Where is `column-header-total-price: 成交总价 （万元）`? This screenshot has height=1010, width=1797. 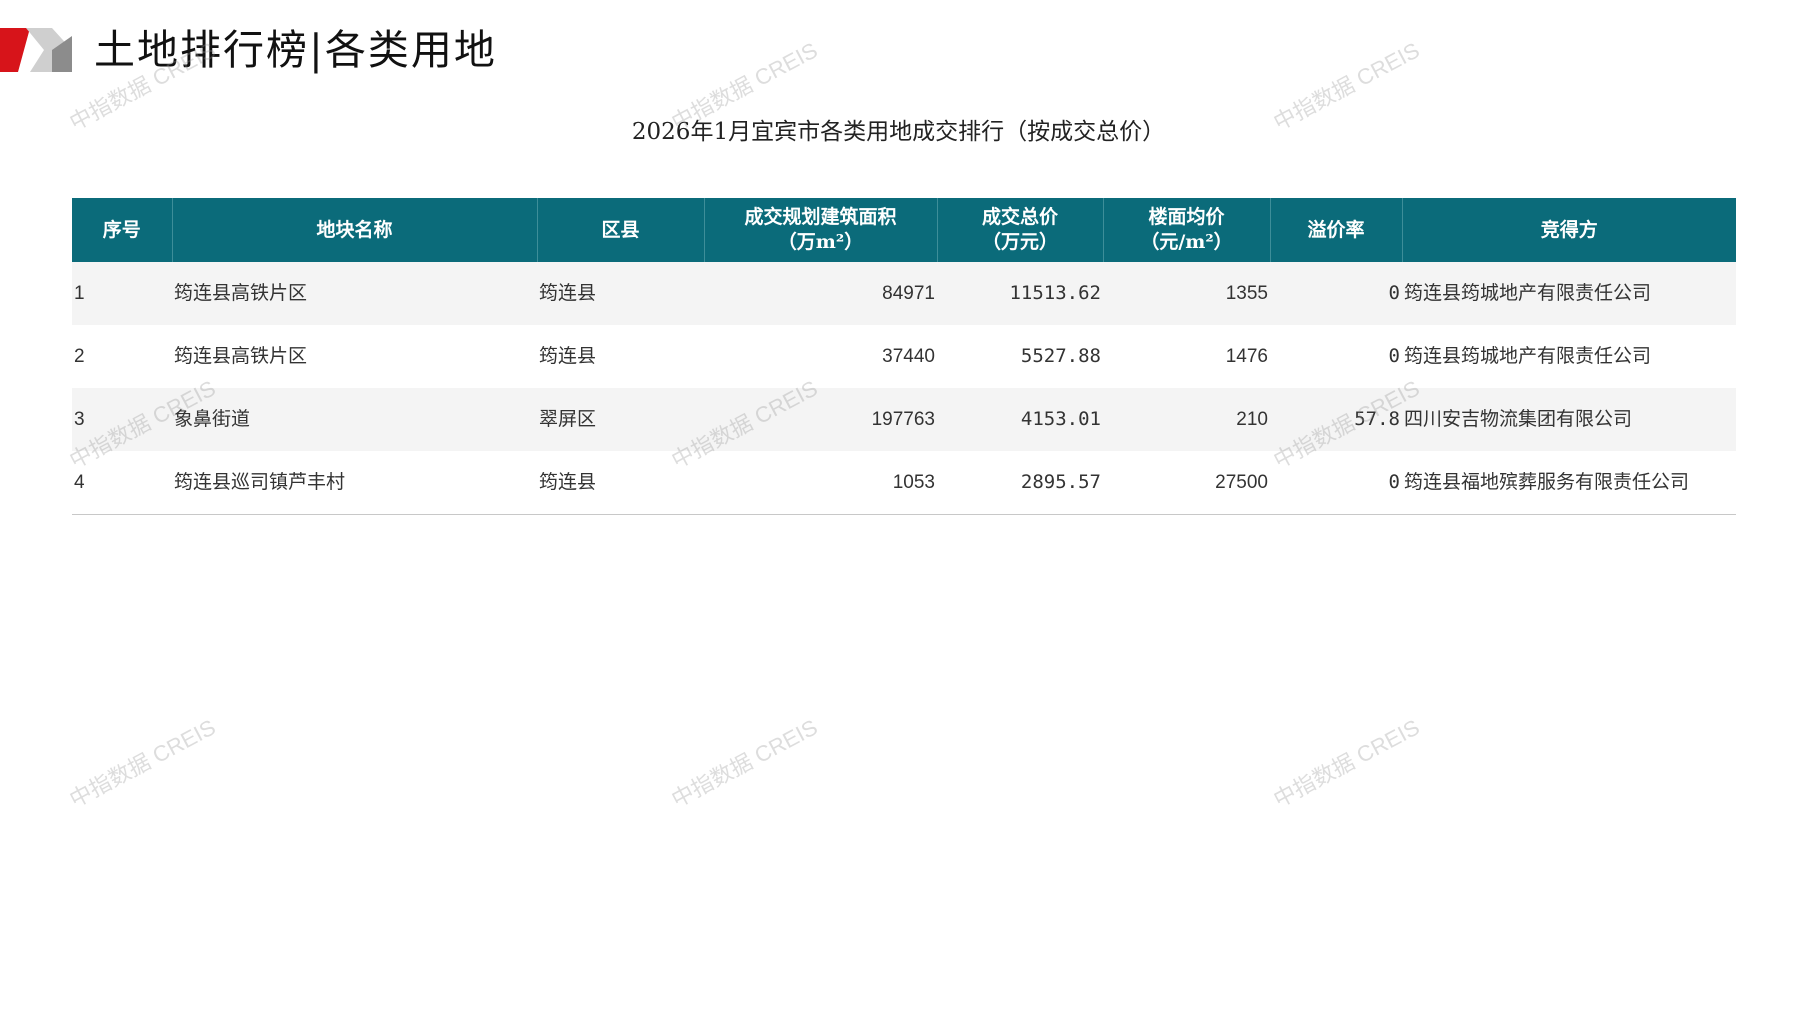 column-header-total-price: 成交总价 （万元） is located at coordinates (1020, 230).